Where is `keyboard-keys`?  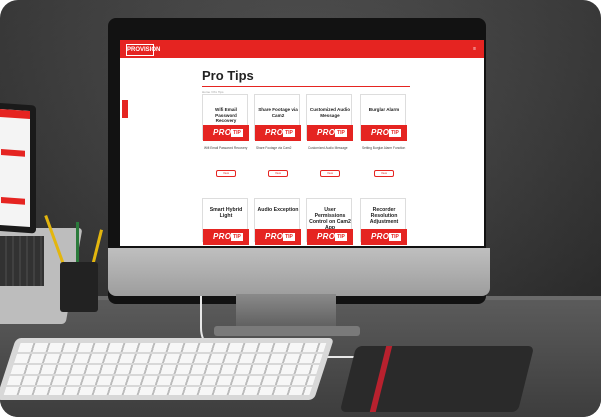
keyboard-keys is located at coordinates (165, 369).